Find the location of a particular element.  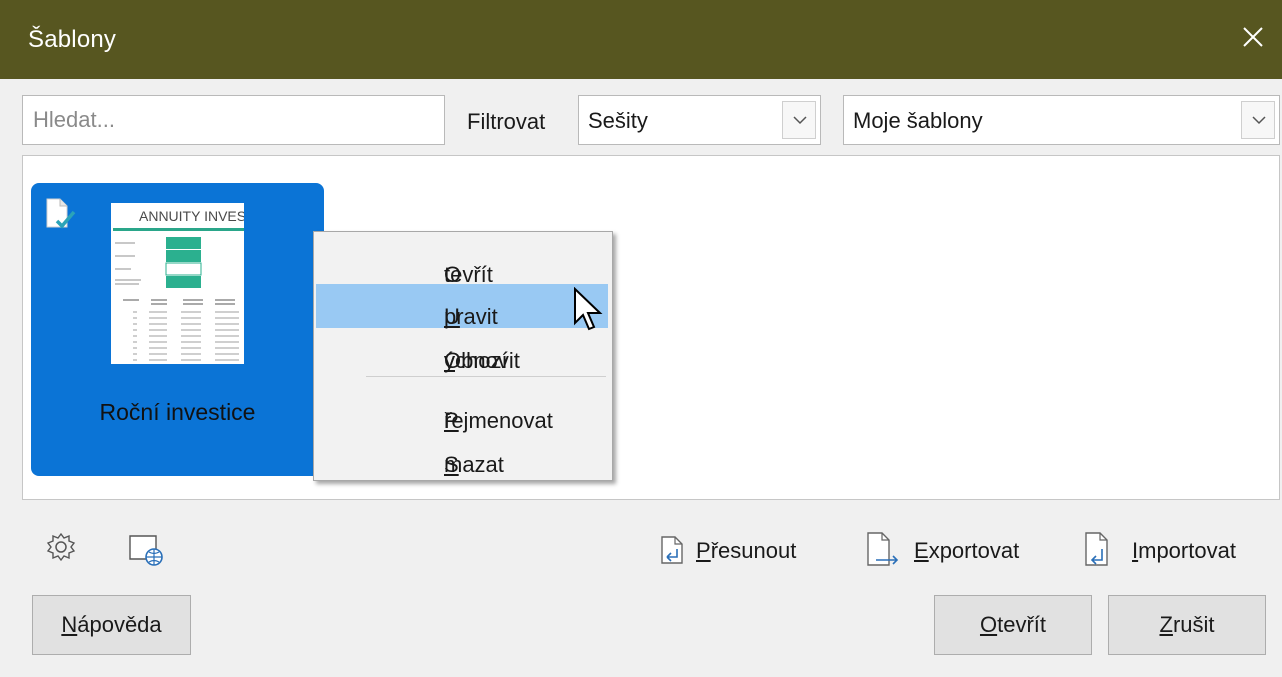

help-button: Nápověda is located at coordinates (111, 625).